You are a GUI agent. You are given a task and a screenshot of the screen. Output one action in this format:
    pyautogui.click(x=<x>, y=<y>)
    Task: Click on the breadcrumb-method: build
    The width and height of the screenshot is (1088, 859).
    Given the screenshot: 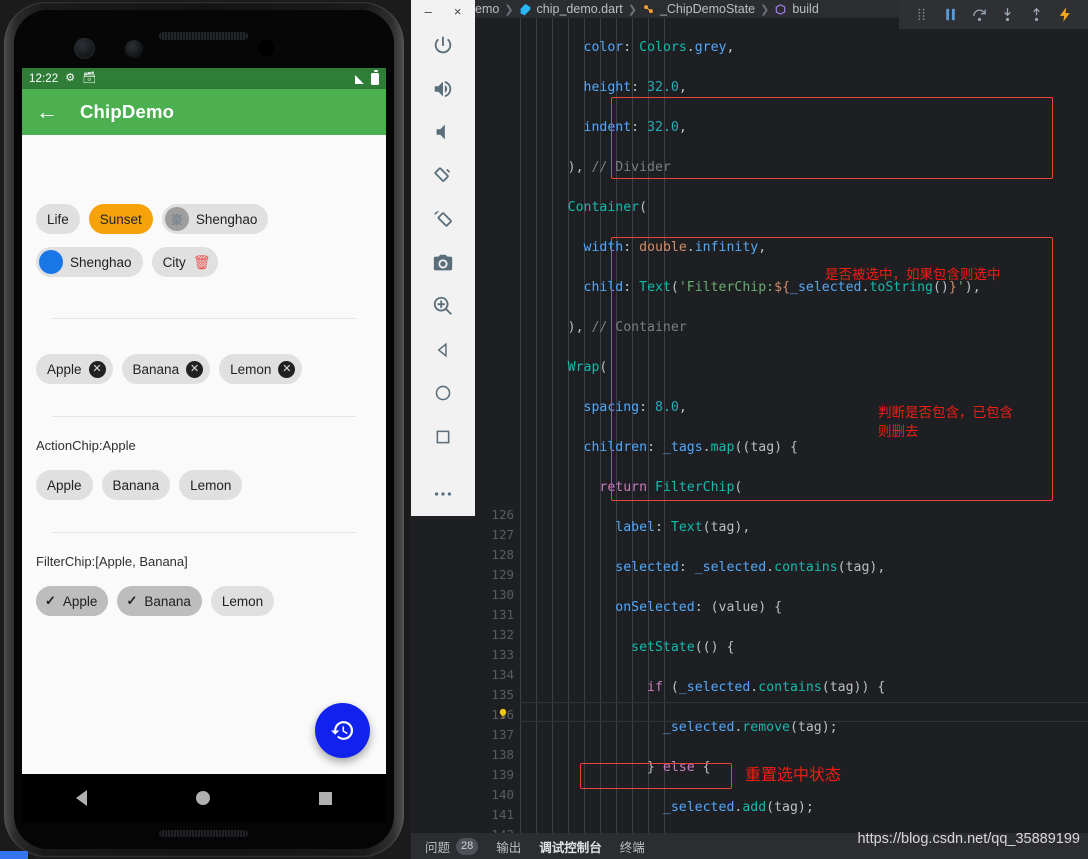 What is the action you would take?
    pyautogui.click(x=805, y=9)
    